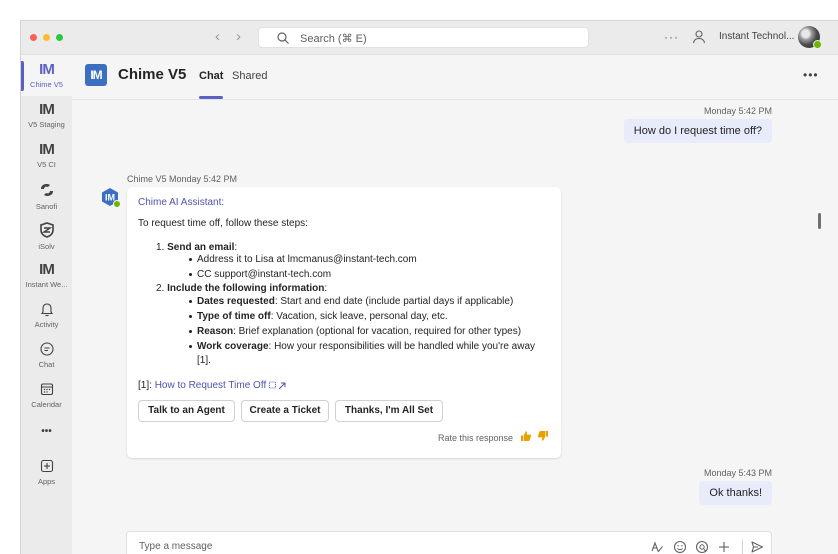  I want to click on back-arrow-icon: ‹, so click(217, 37).